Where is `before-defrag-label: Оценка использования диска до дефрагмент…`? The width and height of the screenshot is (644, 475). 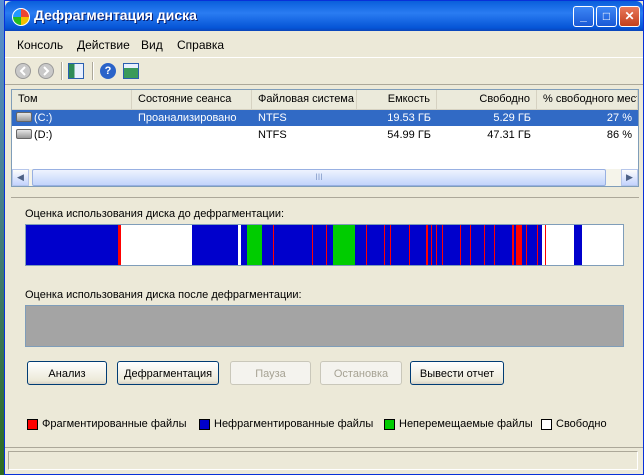 before-defrag-label: Оценка использования диска до дефрагмент… is located at coordinates (155, 214).